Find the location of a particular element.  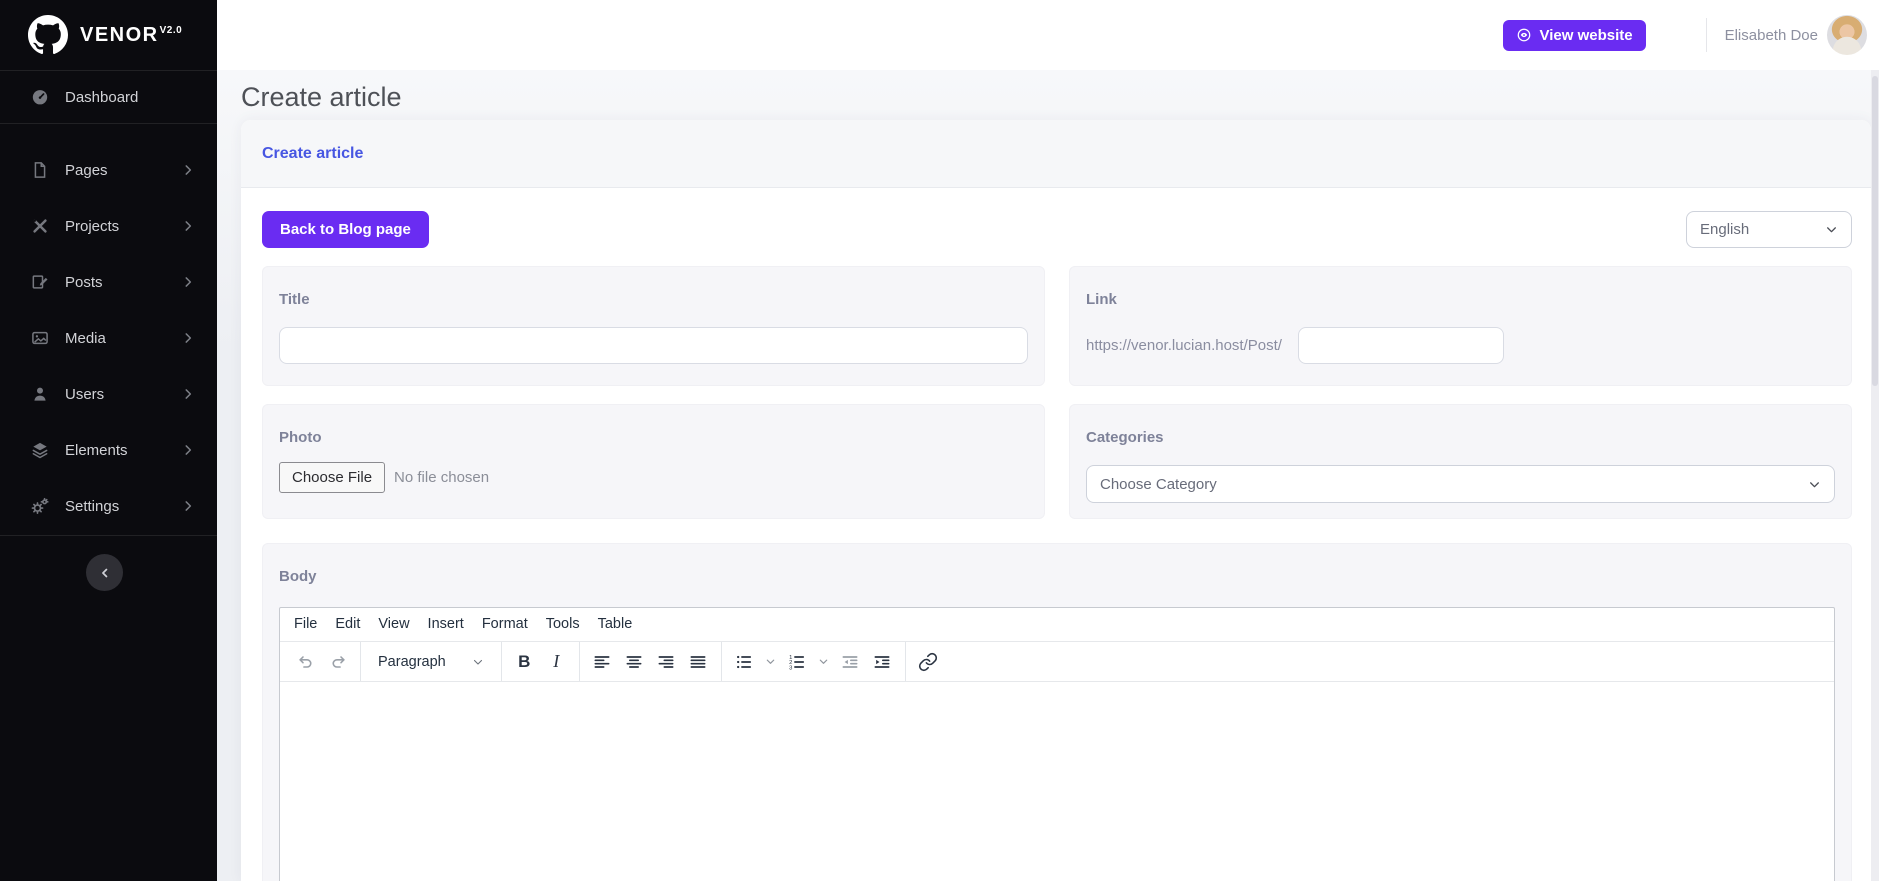

page-title: Create article is located at coordinates (321, 97).